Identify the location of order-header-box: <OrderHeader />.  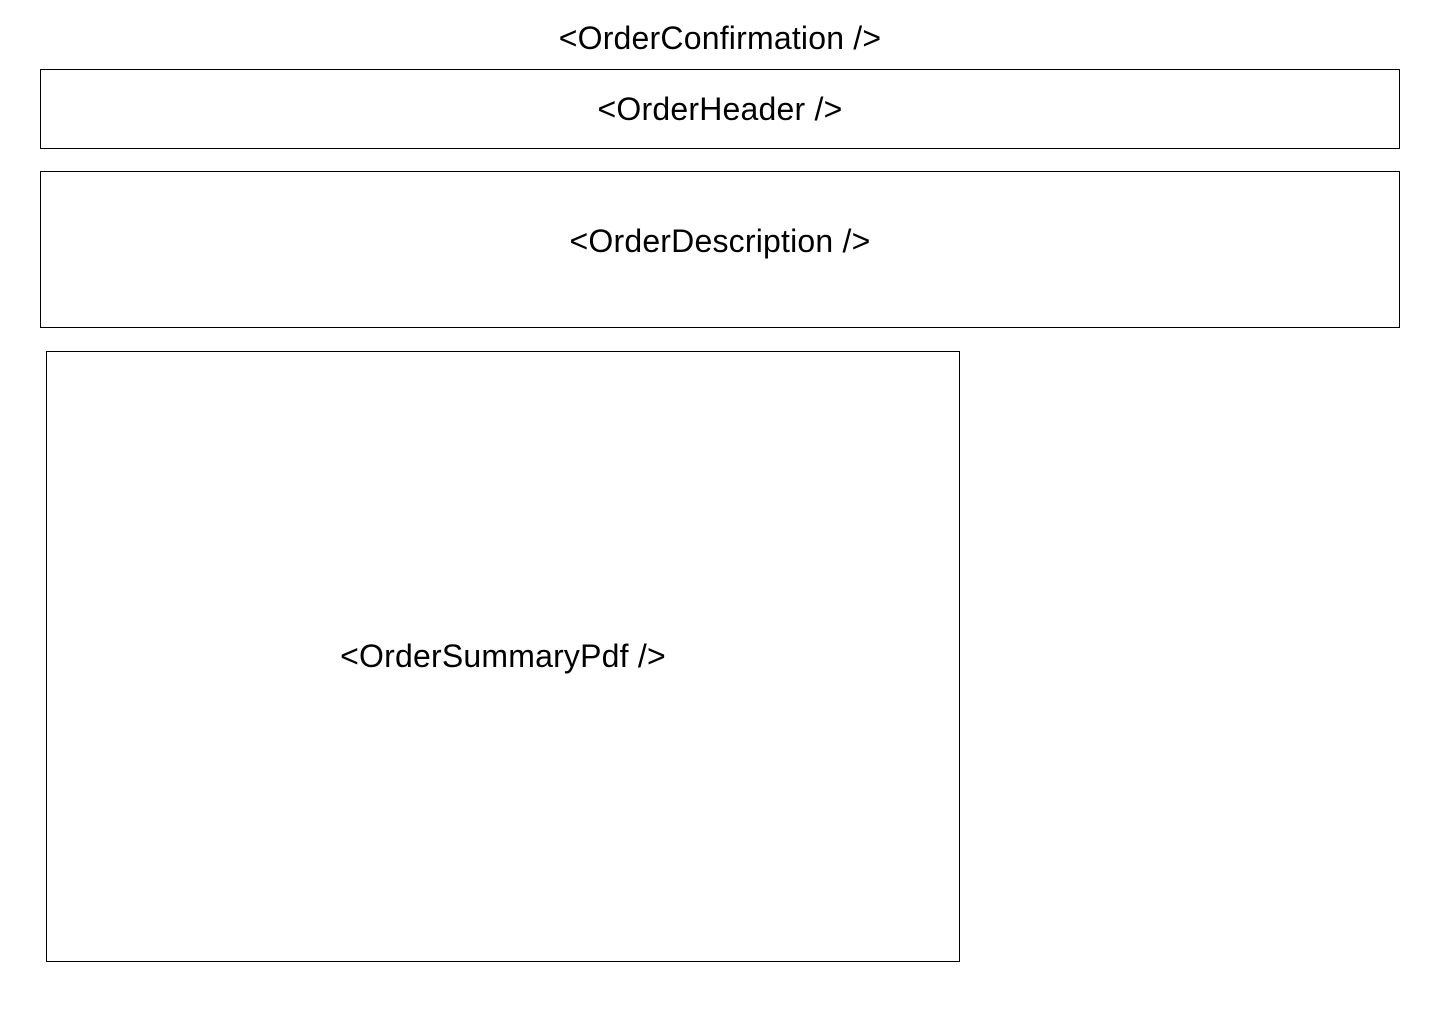
(720, 109).